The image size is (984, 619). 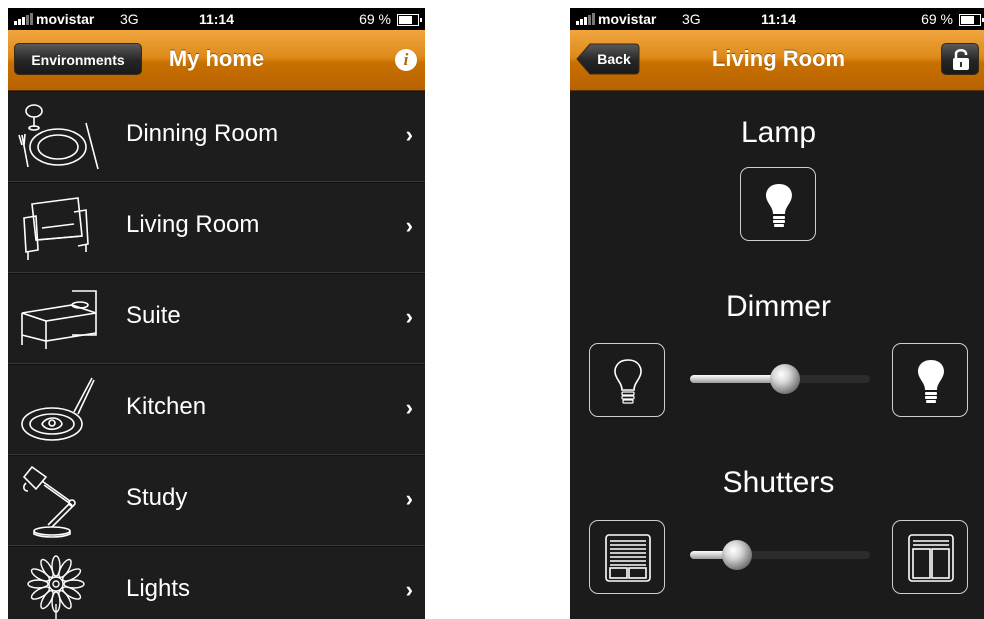 What do you see at coordinates (216, 582) in the screenshot?
I see `list-item-lights: Lights ›` at bounding box center [216, 582].